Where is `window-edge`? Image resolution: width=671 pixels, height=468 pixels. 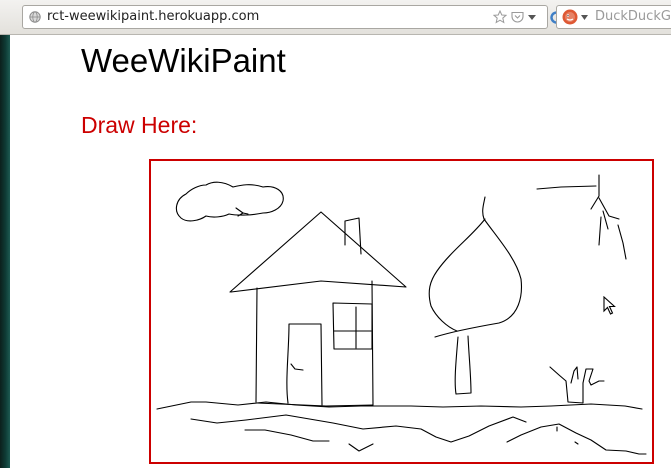
window-edge is located at coordinates (5, 251).